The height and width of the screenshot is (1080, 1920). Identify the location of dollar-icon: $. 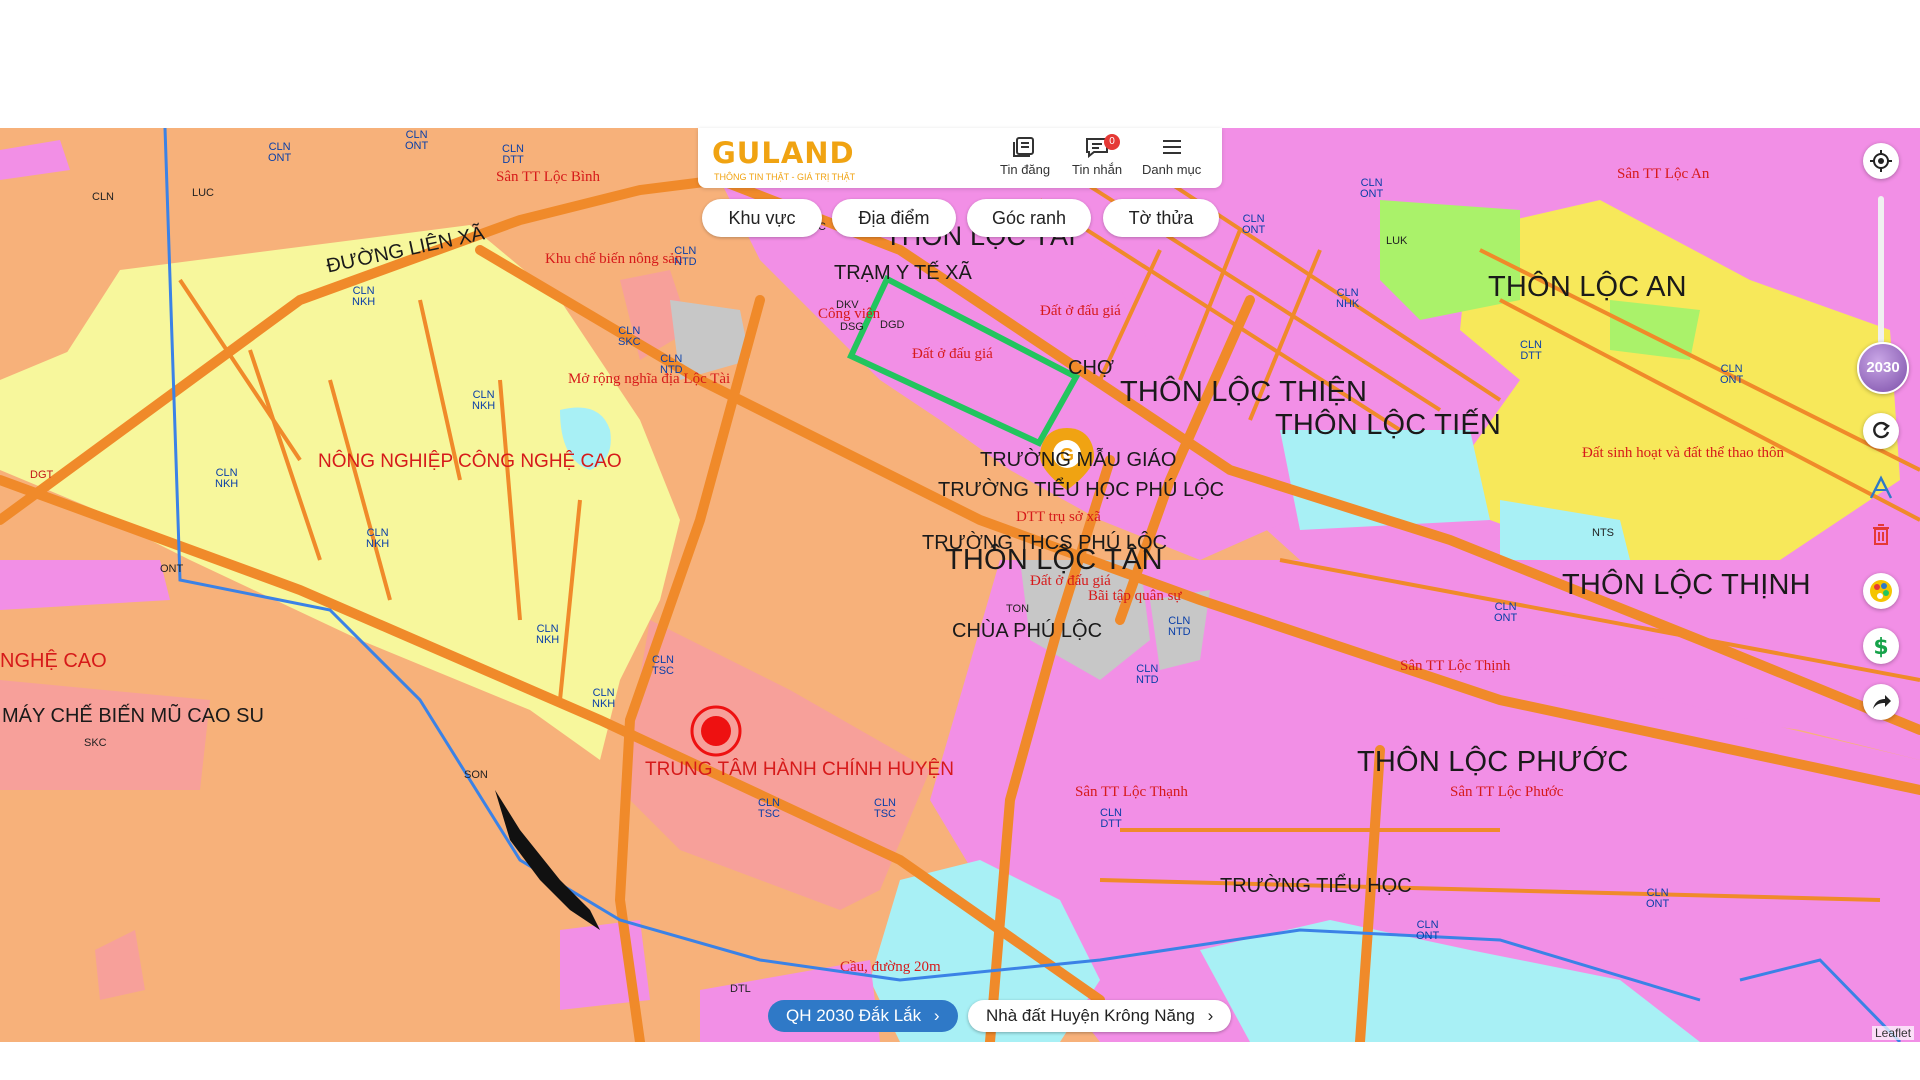
(1880, 647).